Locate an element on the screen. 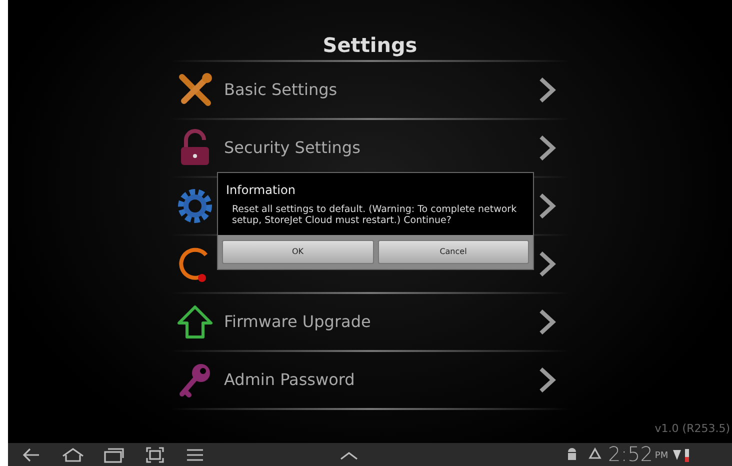 The height and width of the screenshot is (466, 732). dialog-message: Reset all settings to default. (Warning: To complete network setup, StoreJet Cloud must restart.) Continue? is located at coordinates (374, 215).